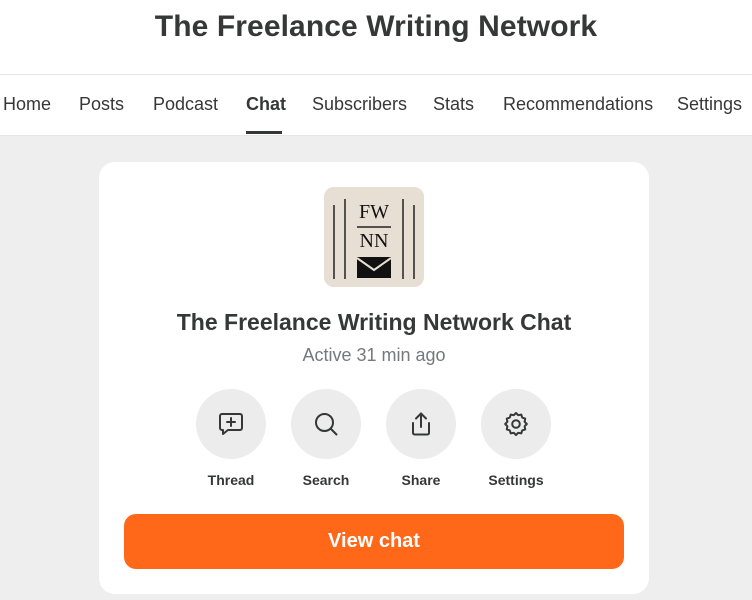  I want to click on logo-text-line2: NN, so click(374, 241).